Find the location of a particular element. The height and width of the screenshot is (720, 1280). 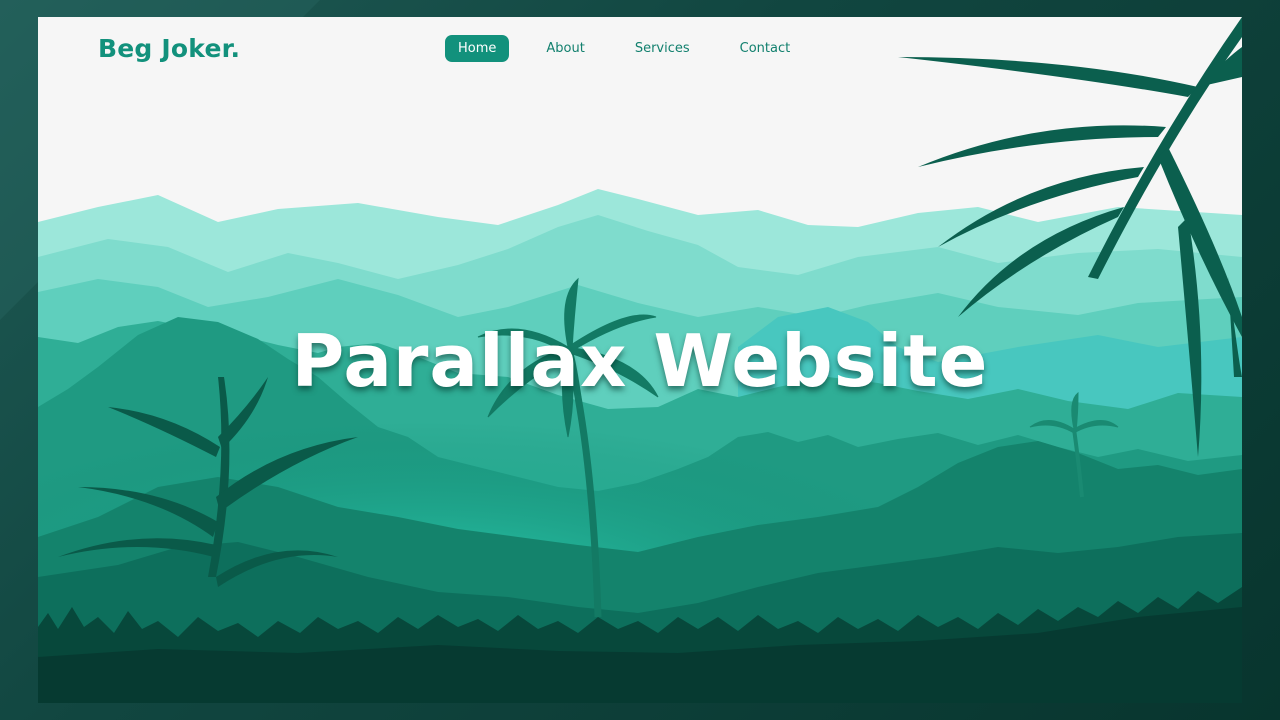

nav-menu: Home About Services Contact is located at coordinates (636, 48).